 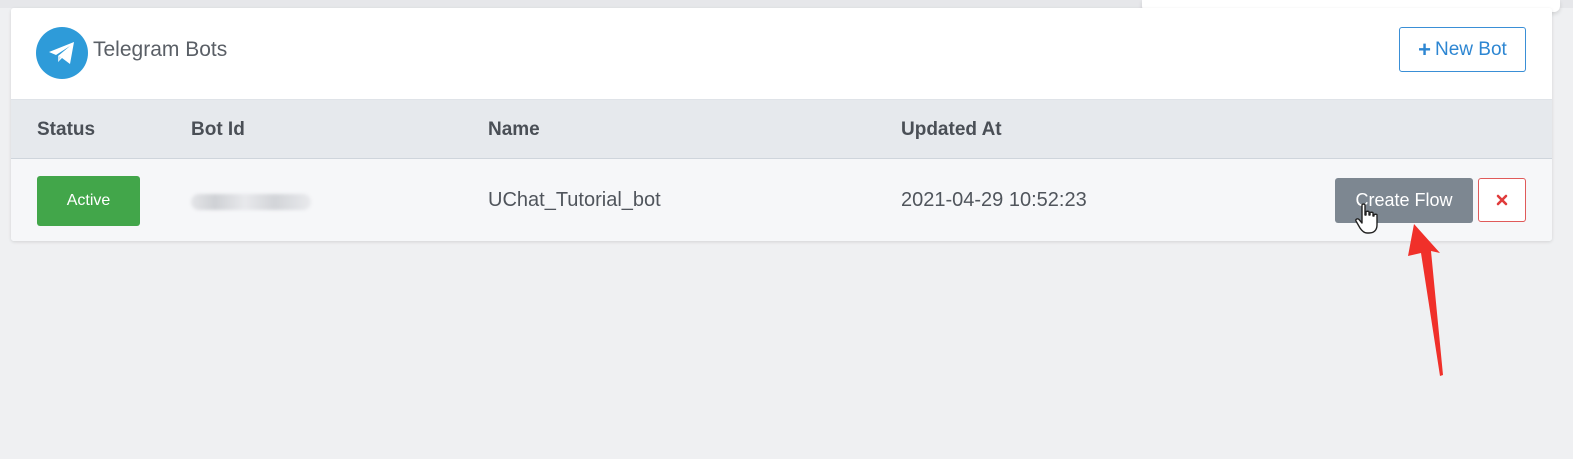 What do you see at coordinates (574, 200) in the screenshot?
I see `bot-name: UChat_Tutorial_bot` at bounding box center [574, 200].